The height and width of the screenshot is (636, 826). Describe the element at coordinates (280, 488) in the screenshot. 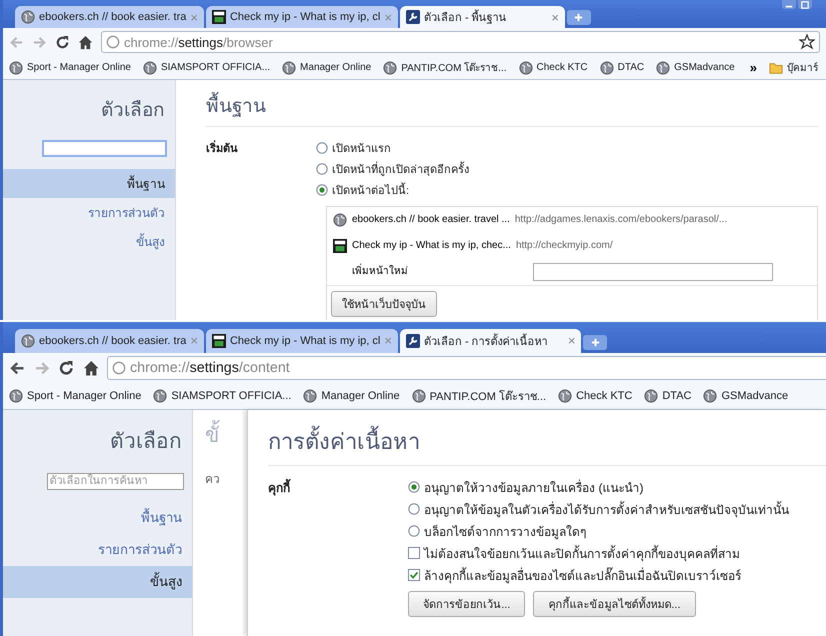

I see `section-label: คุกกี้` at that location.